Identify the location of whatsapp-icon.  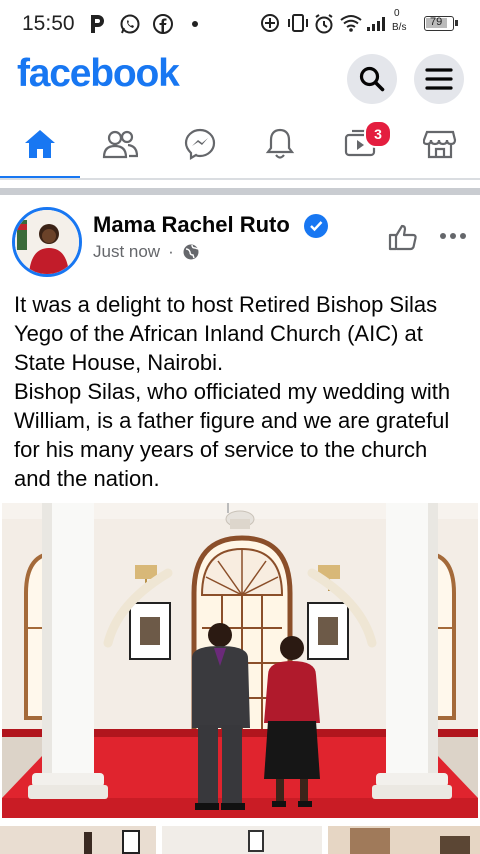
(130, 24).